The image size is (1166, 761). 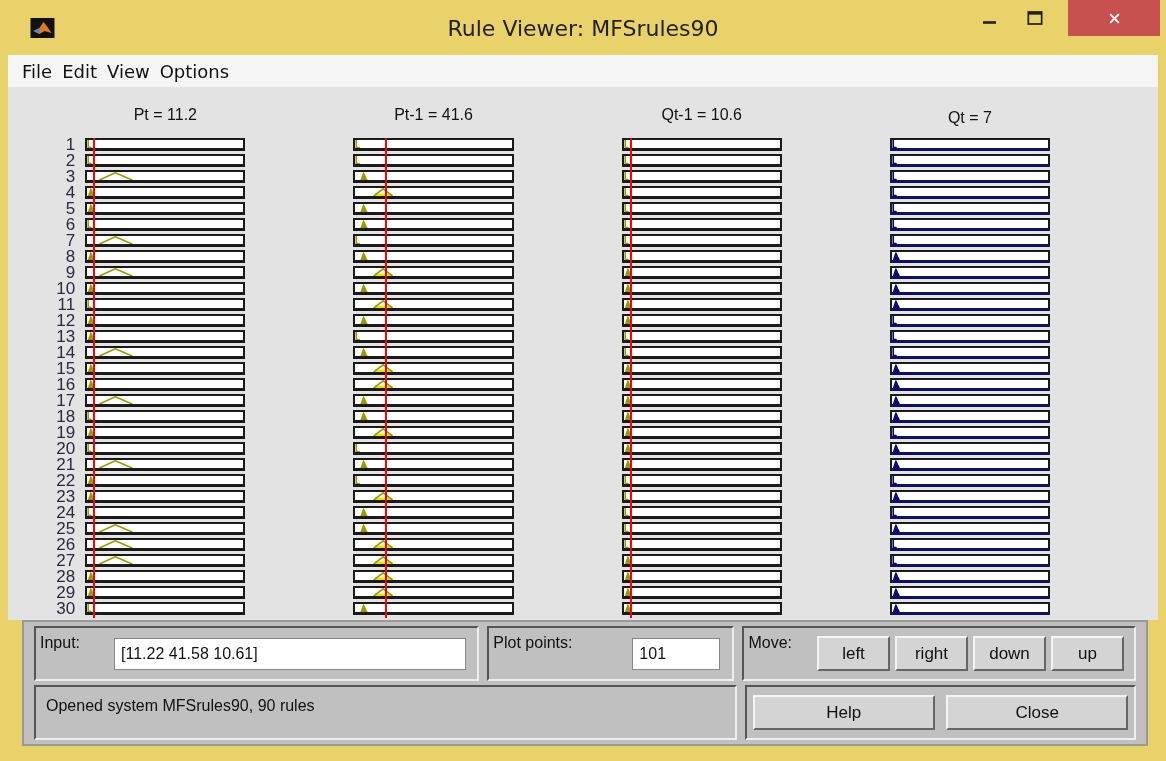 What do you see at coordinates (42, 27) in the screenshot?
I see `app-icon` at bounding box center [42, 27].